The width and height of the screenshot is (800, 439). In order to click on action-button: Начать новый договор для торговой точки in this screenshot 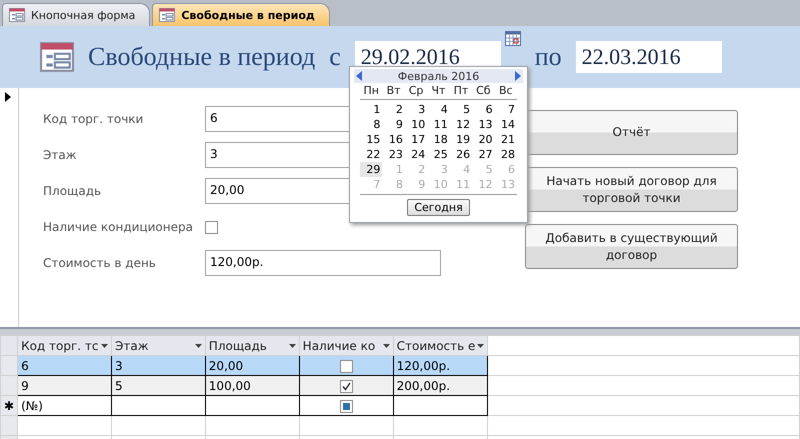, I will do `click(631, 189)`.